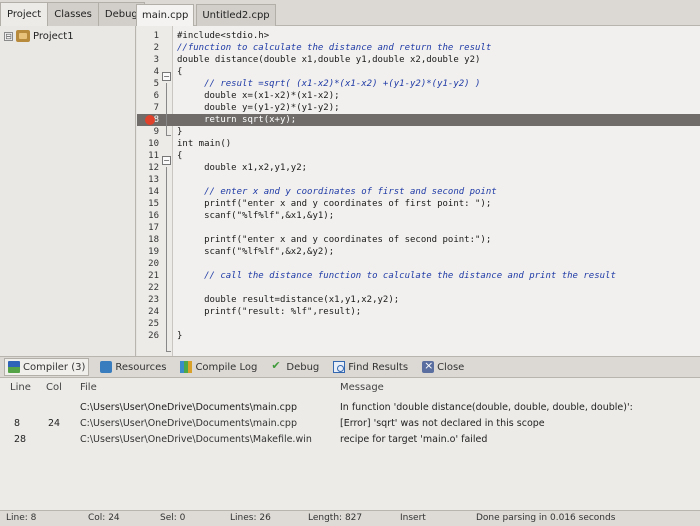  I want to click on code-line: 13, so click(418, 180).